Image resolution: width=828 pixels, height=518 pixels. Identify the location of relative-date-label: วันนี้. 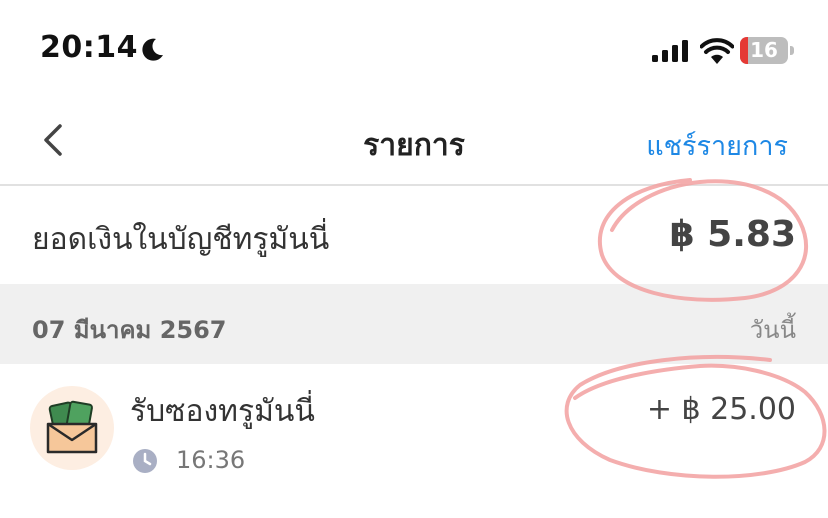
(772, 330).